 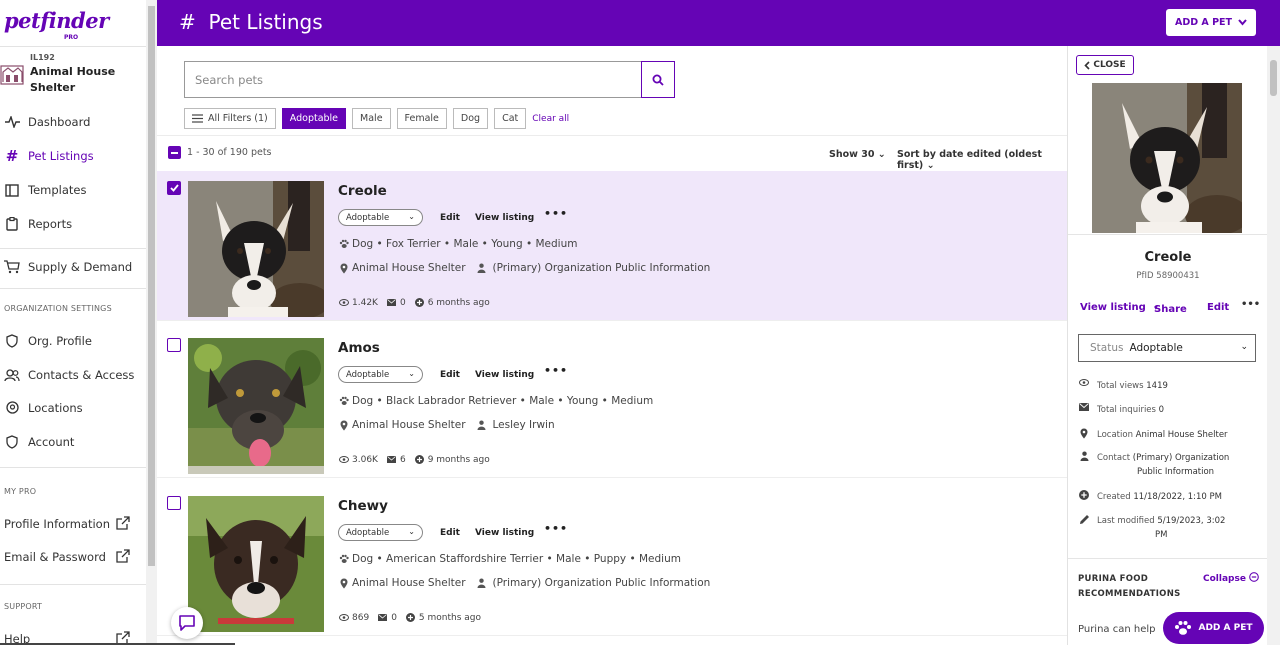 I want to click on collapse-button: Collapse, so click(x=1231, y=578).